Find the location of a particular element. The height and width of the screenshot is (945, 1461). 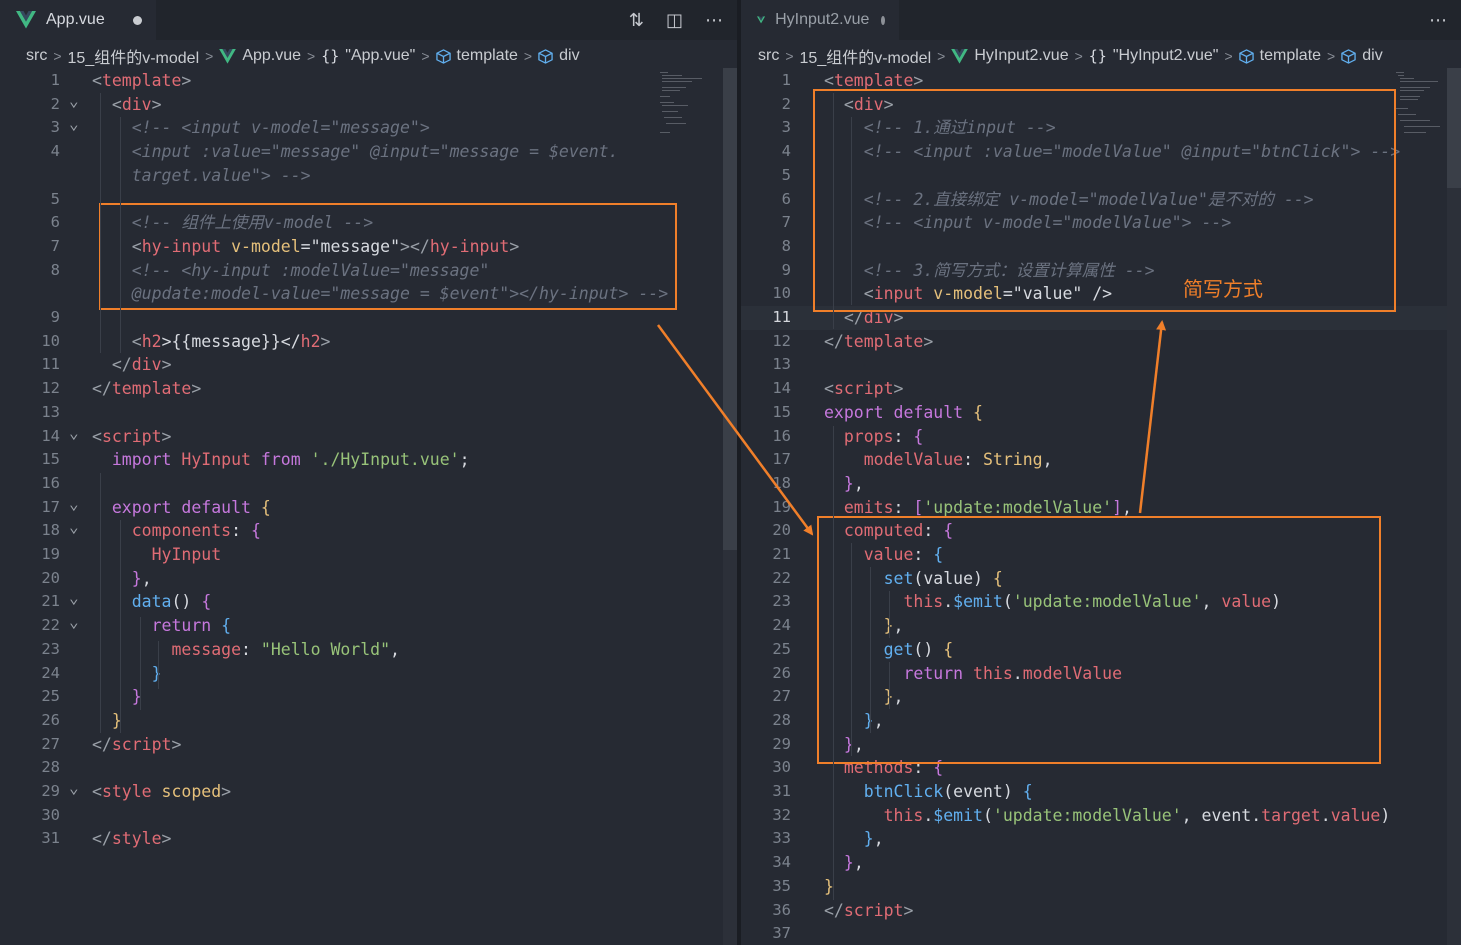

breadcrumb-item: App.vue is located at coordinates (271, 56).